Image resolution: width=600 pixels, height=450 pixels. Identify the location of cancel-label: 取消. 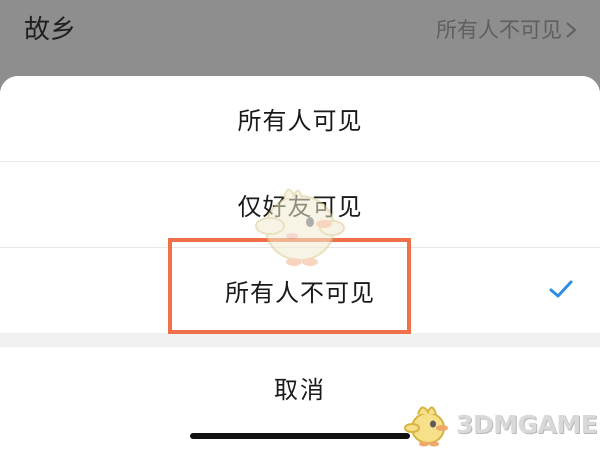
(300, 389).